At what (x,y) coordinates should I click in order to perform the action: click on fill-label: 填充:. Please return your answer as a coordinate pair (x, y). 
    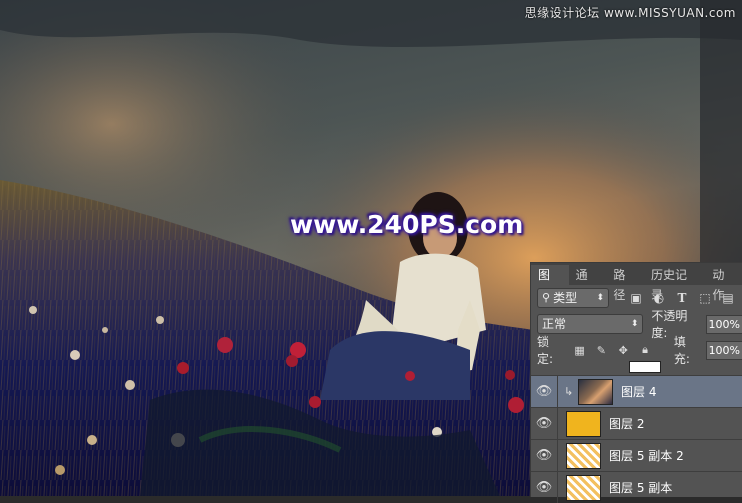
    Looking at the image, I should click on (681, 350).